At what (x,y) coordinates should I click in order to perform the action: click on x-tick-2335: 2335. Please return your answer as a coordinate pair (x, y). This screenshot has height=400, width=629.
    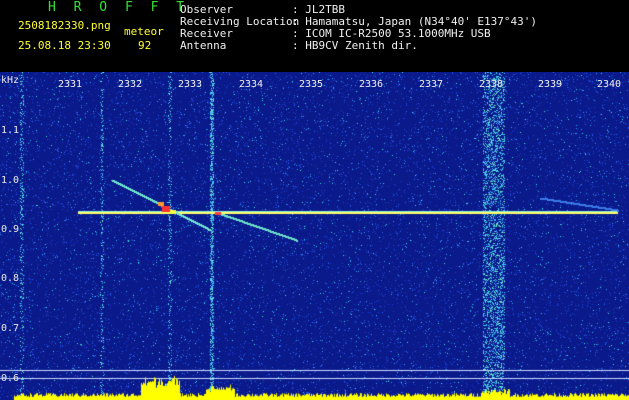
    Looking at the image, I should click on (311, 84).